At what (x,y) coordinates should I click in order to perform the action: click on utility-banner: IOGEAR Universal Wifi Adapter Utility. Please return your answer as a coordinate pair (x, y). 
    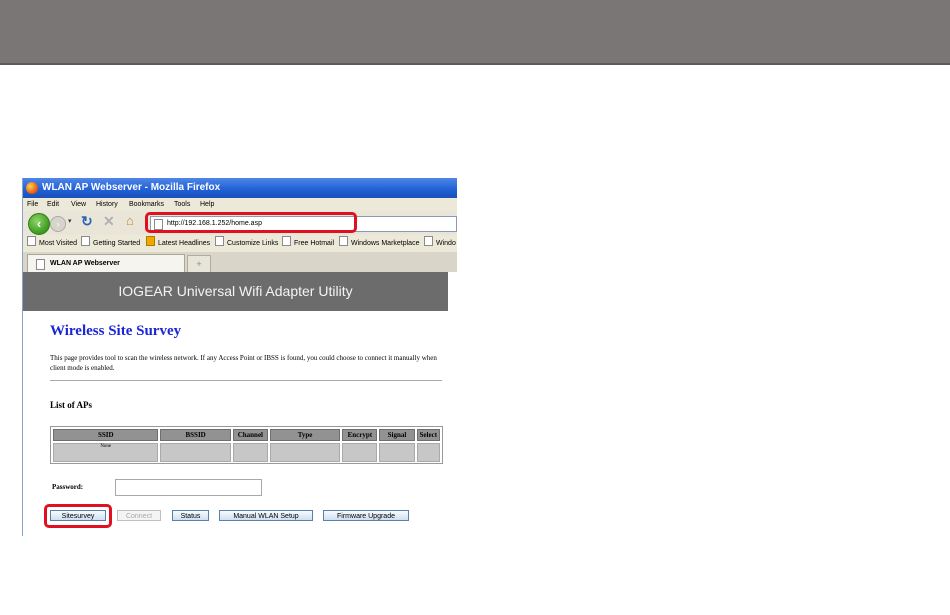
    Looking at the image, I should click on (235, 291).